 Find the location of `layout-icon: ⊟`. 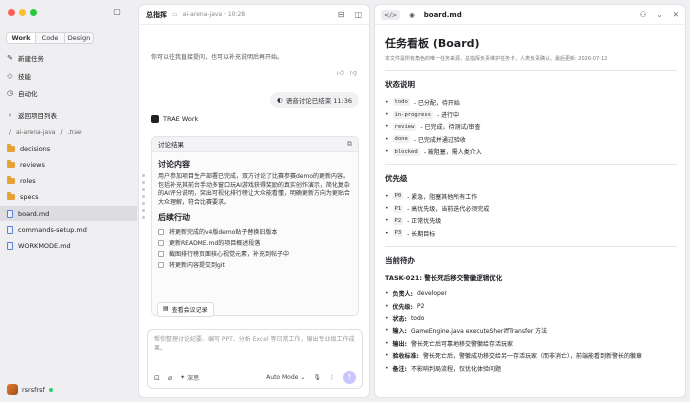

layout-icon: ⊟ is located at coordinates (341, 14).